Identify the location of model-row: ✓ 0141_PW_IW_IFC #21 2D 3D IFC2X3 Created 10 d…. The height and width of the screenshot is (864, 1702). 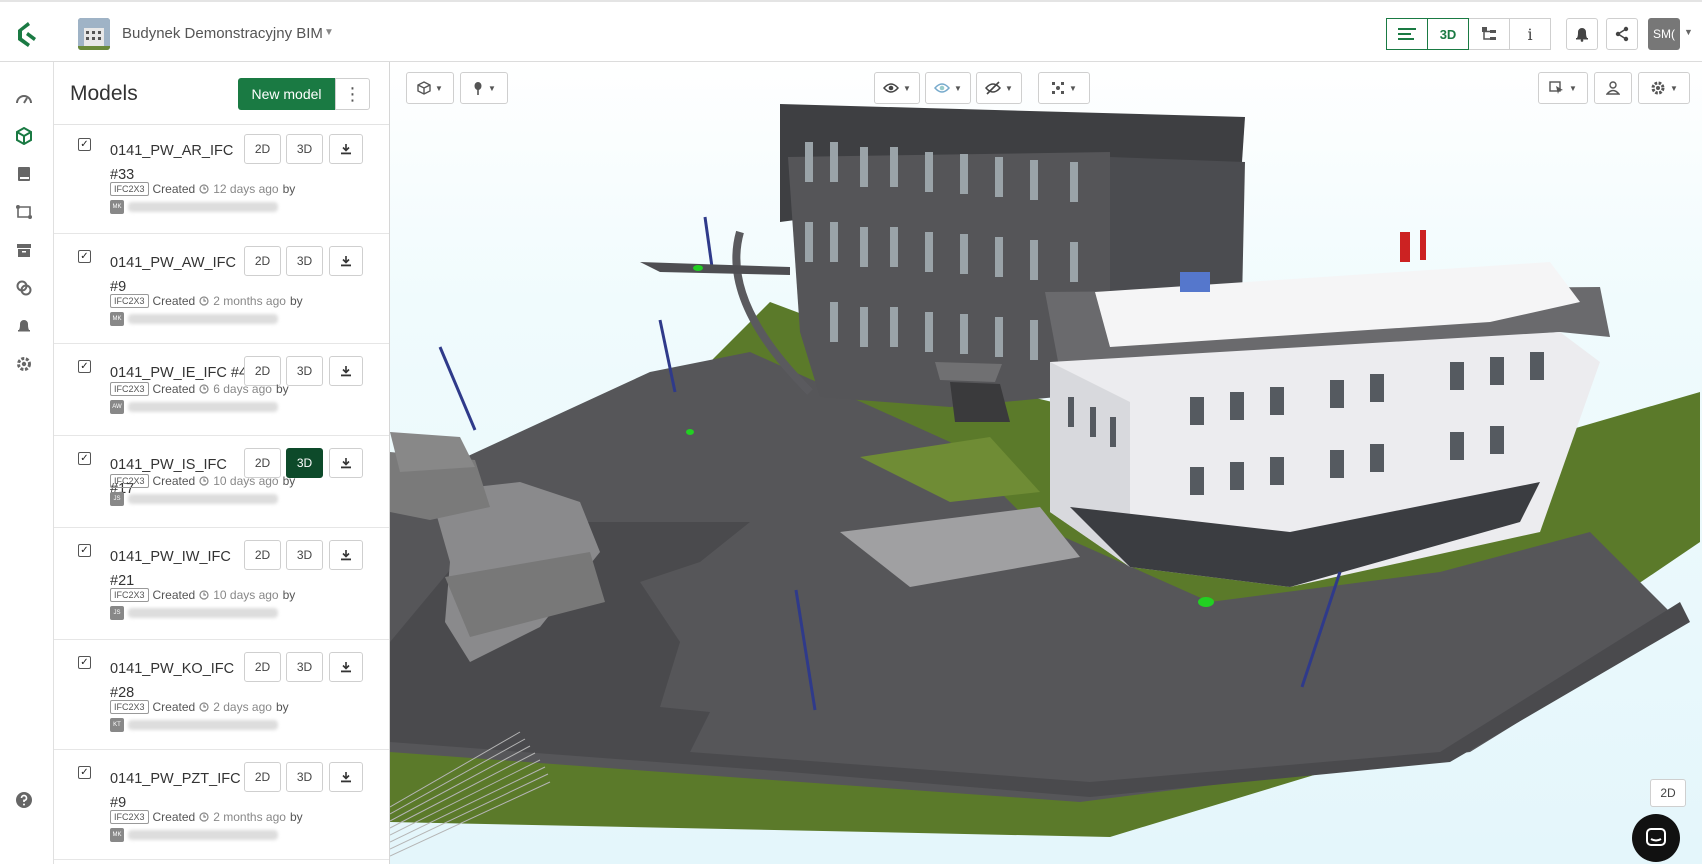
(221, 584).